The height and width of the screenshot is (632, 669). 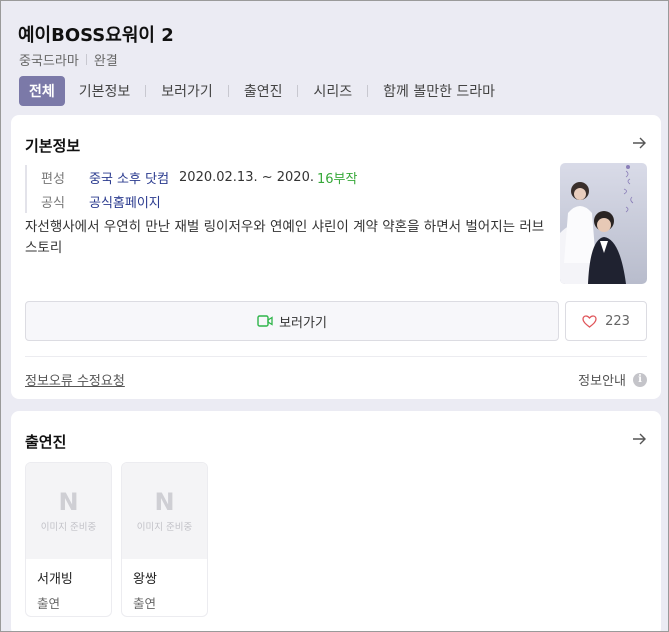 I want to click on official-label: 공식, so click(x=53, y=203).